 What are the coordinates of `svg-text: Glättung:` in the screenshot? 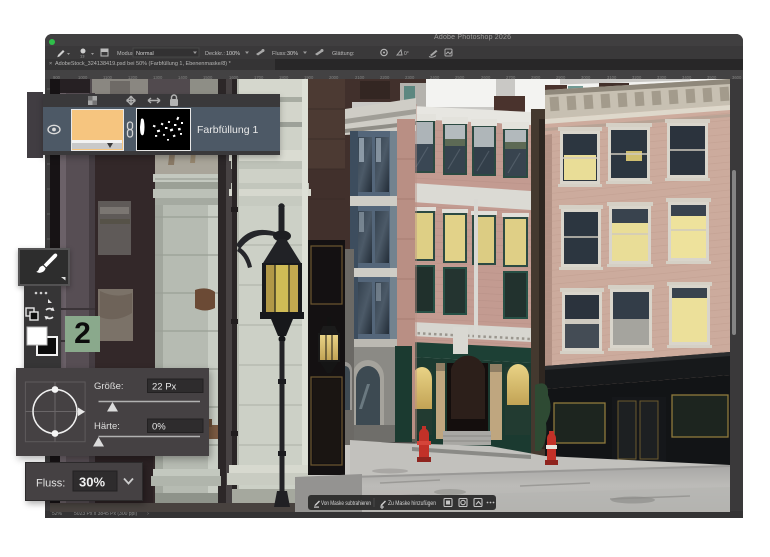 It's located at (343, 54).